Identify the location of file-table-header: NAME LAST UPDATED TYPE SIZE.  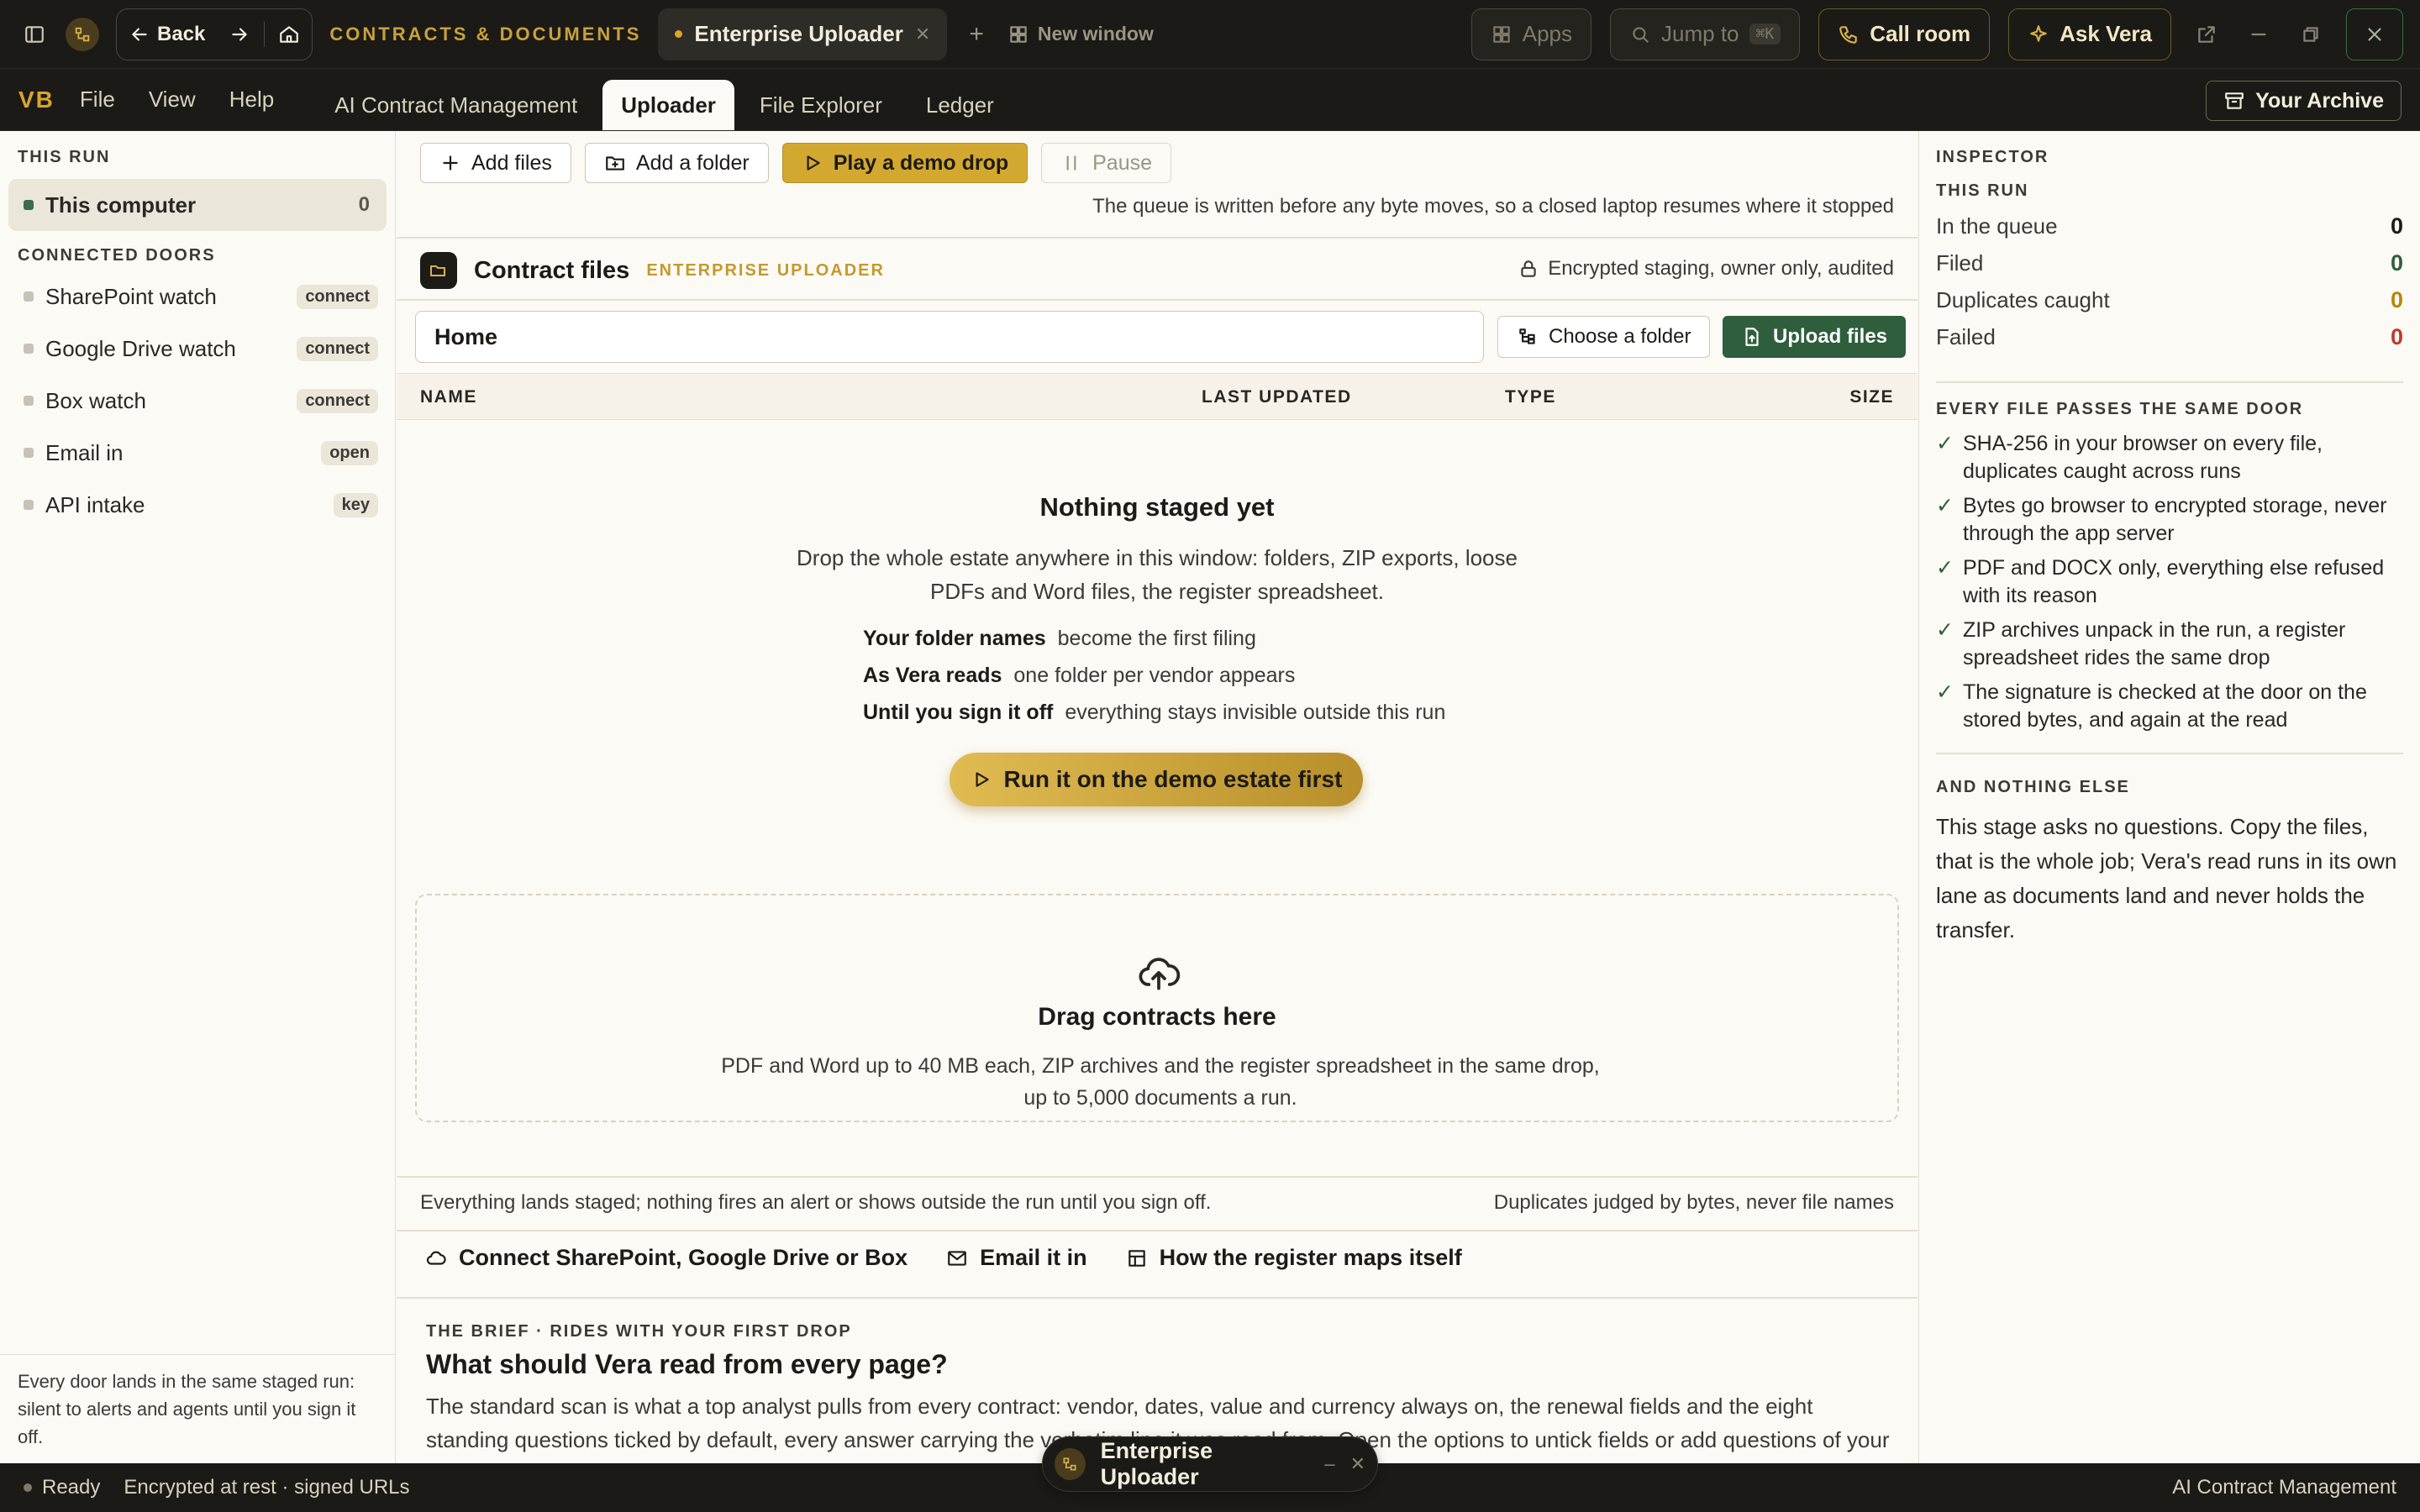
(1157, 396).